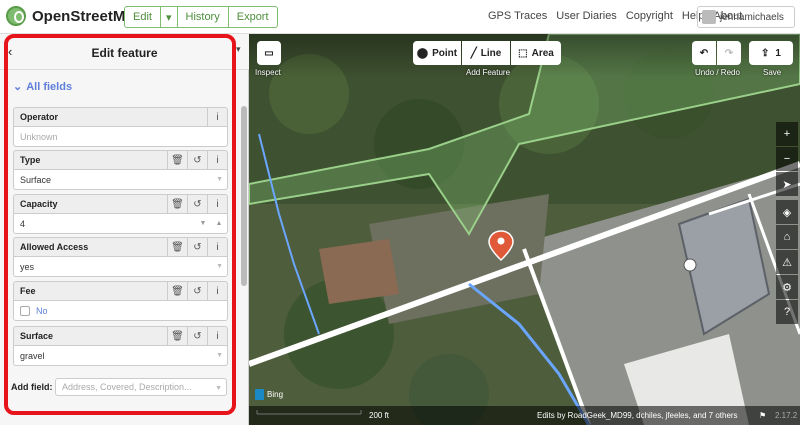  I want to click on export-button: Export, so click(253, 17).